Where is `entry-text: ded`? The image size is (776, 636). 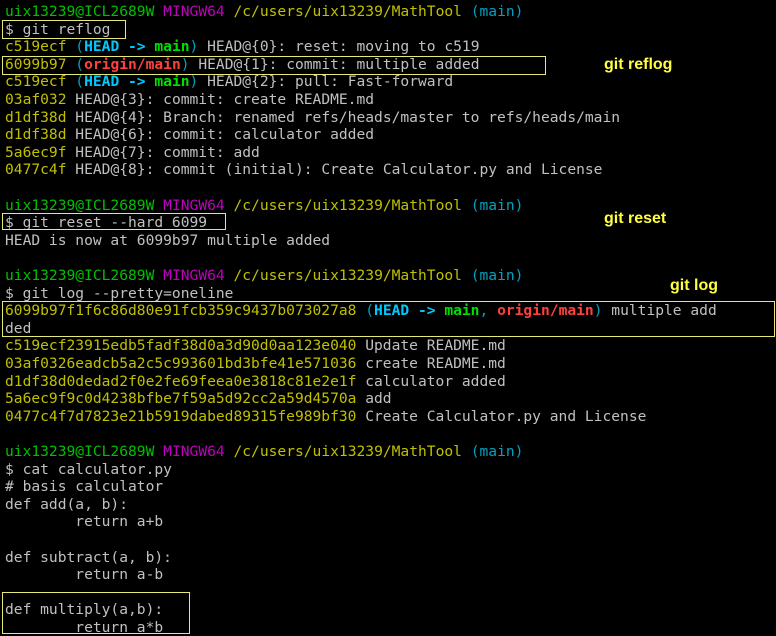
entry-text: ded is located at coordinates (18, 328).